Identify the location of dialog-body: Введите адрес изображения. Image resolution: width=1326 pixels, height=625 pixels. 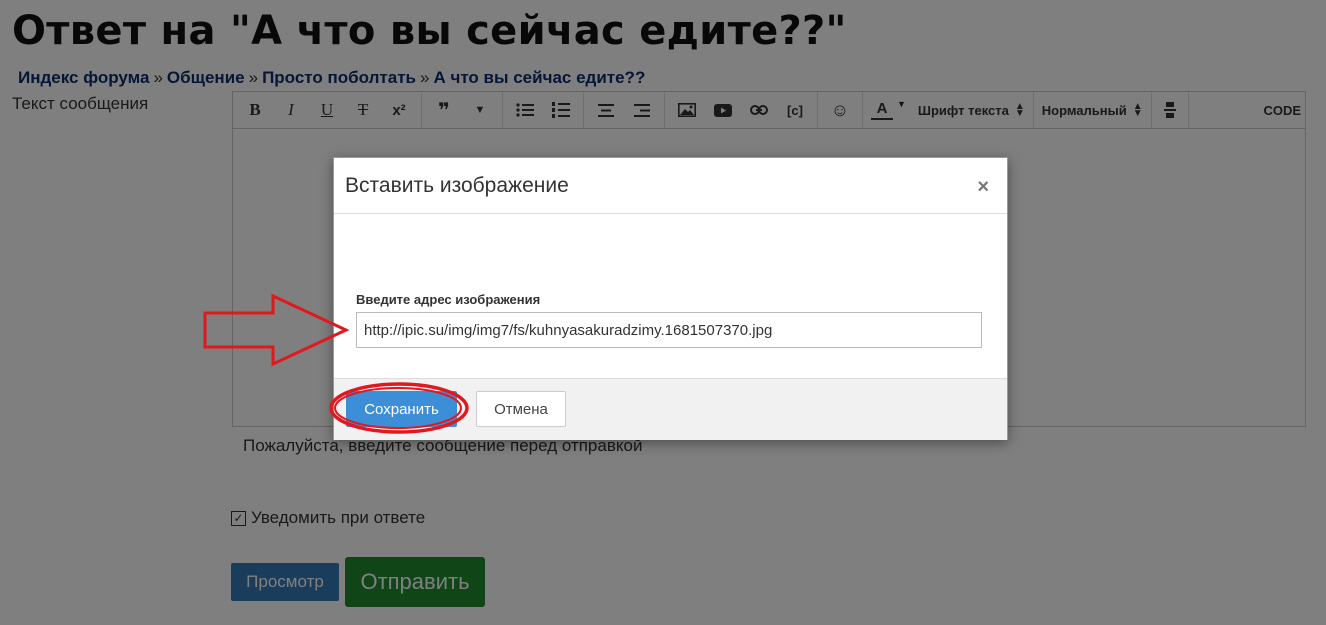
(670, 296).